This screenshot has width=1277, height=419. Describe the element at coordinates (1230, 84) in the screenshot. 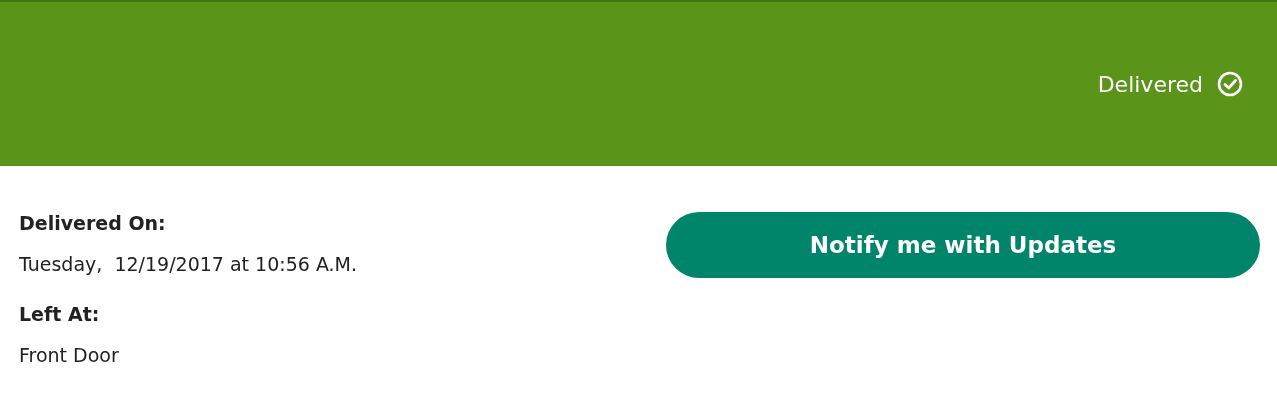

I see `check-circle-icon` at that location.